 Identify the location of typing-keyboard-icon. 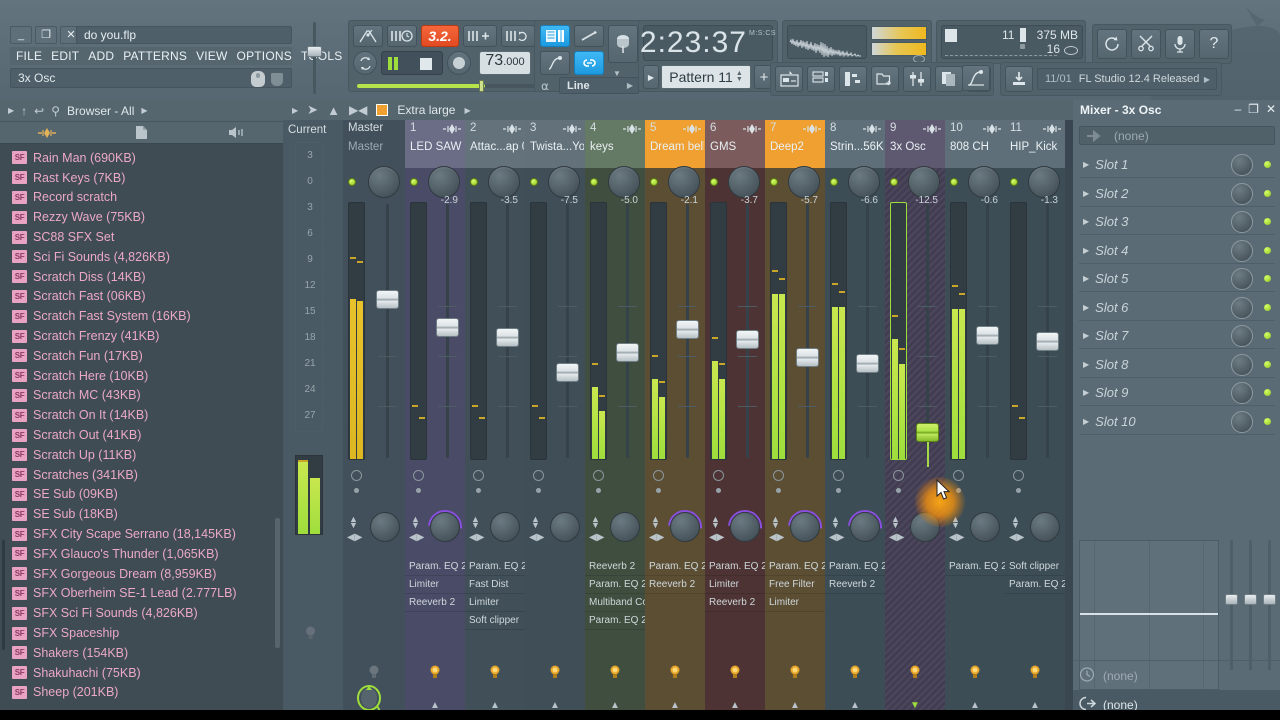
(589, 36).